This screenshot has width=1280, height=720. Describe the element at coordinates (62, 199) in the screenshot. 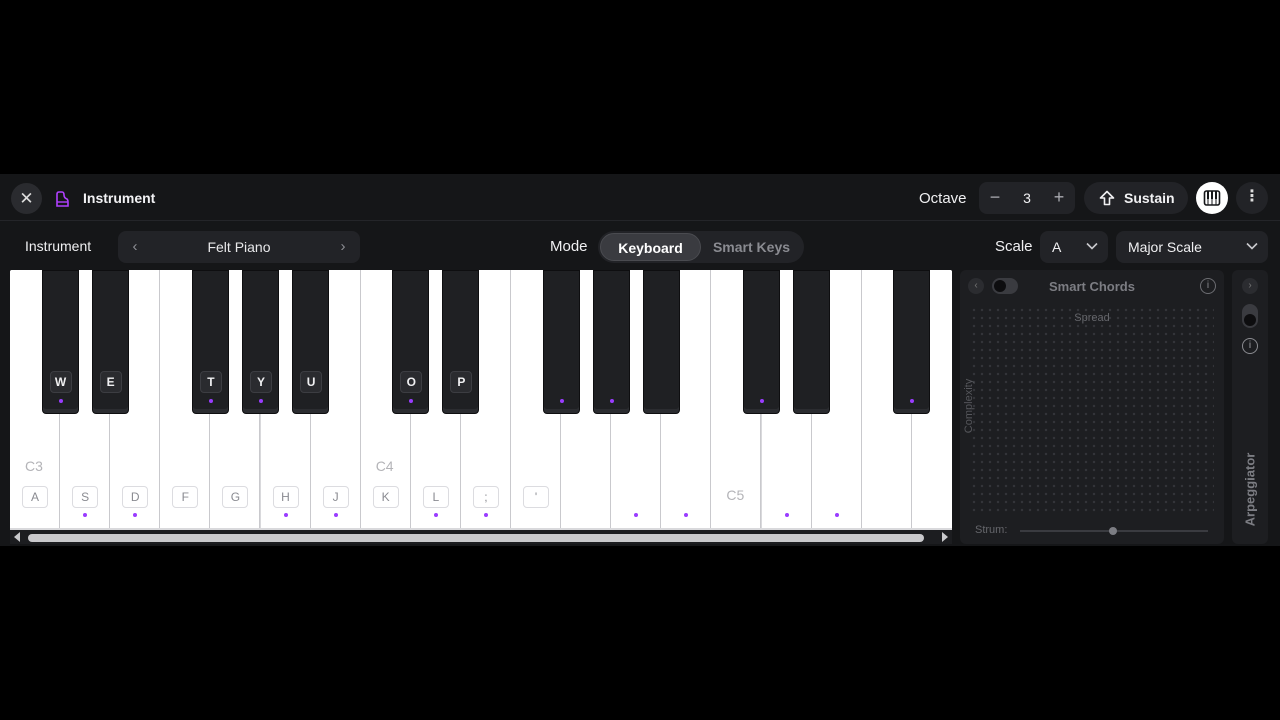

I see `piano-icon` at that location.